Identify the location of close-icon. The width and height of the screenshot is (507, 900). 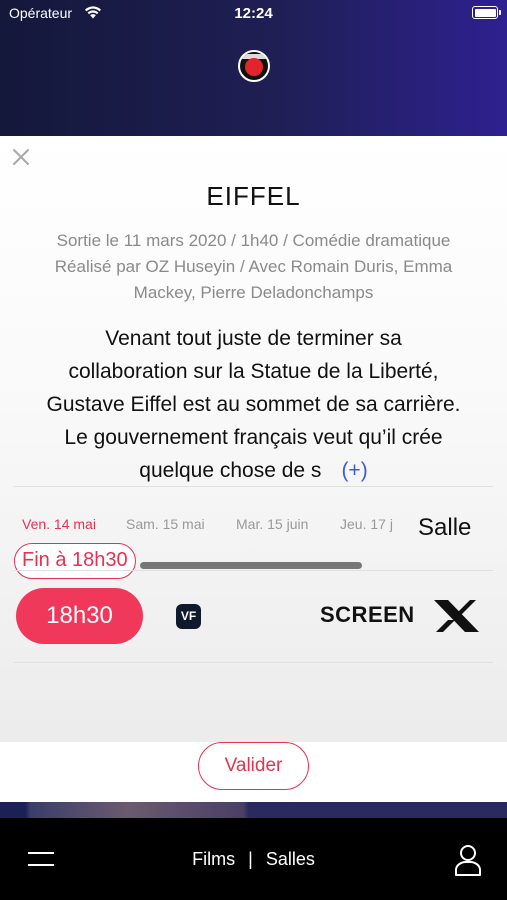
(21, 157).